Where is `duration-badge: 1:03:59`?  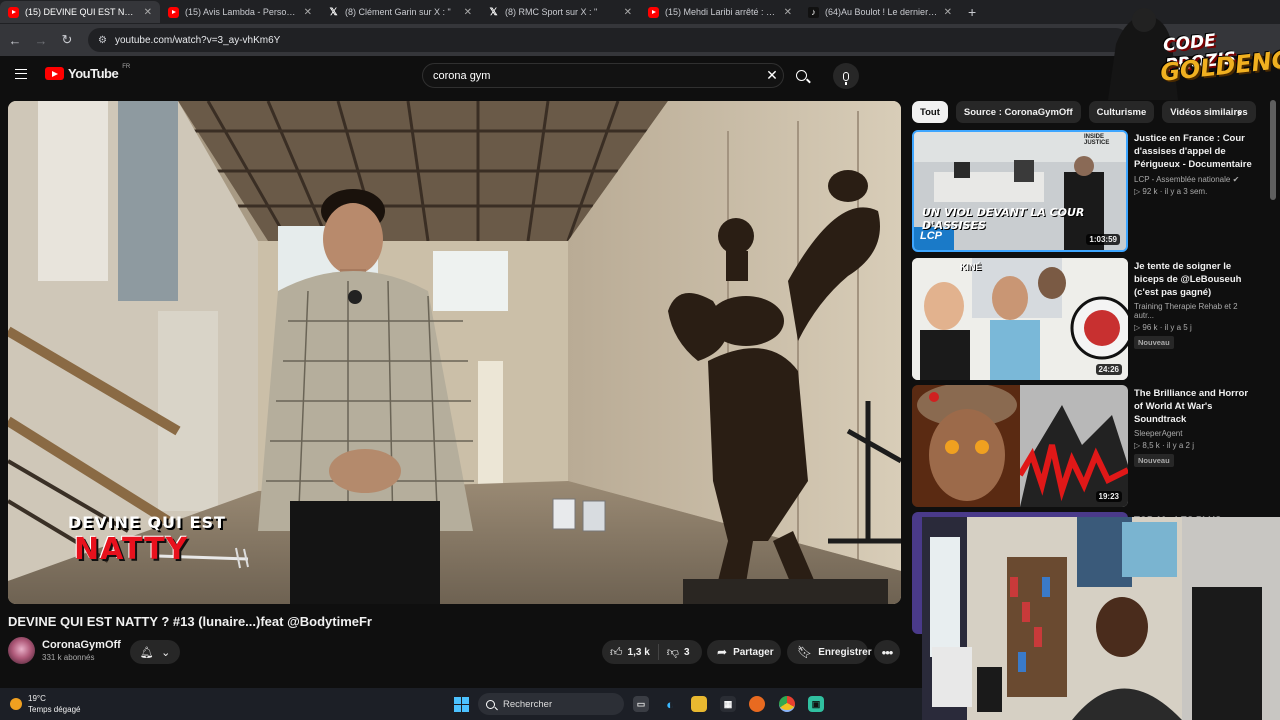
duration-badge: 1:03:59 is located at coordinates (1103, 239).